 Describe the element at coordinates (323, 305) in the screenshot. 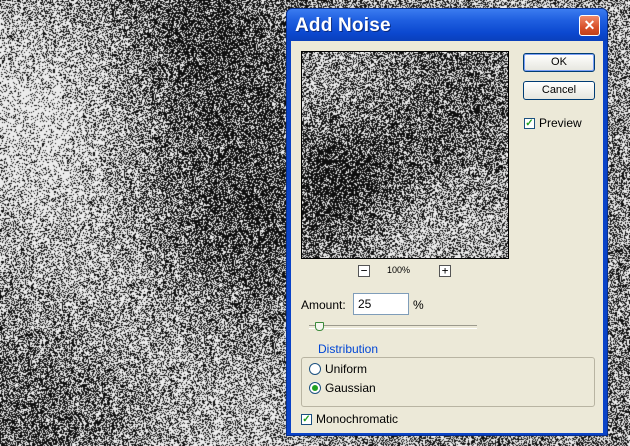

I see `amount-label: Amount:` at that location.